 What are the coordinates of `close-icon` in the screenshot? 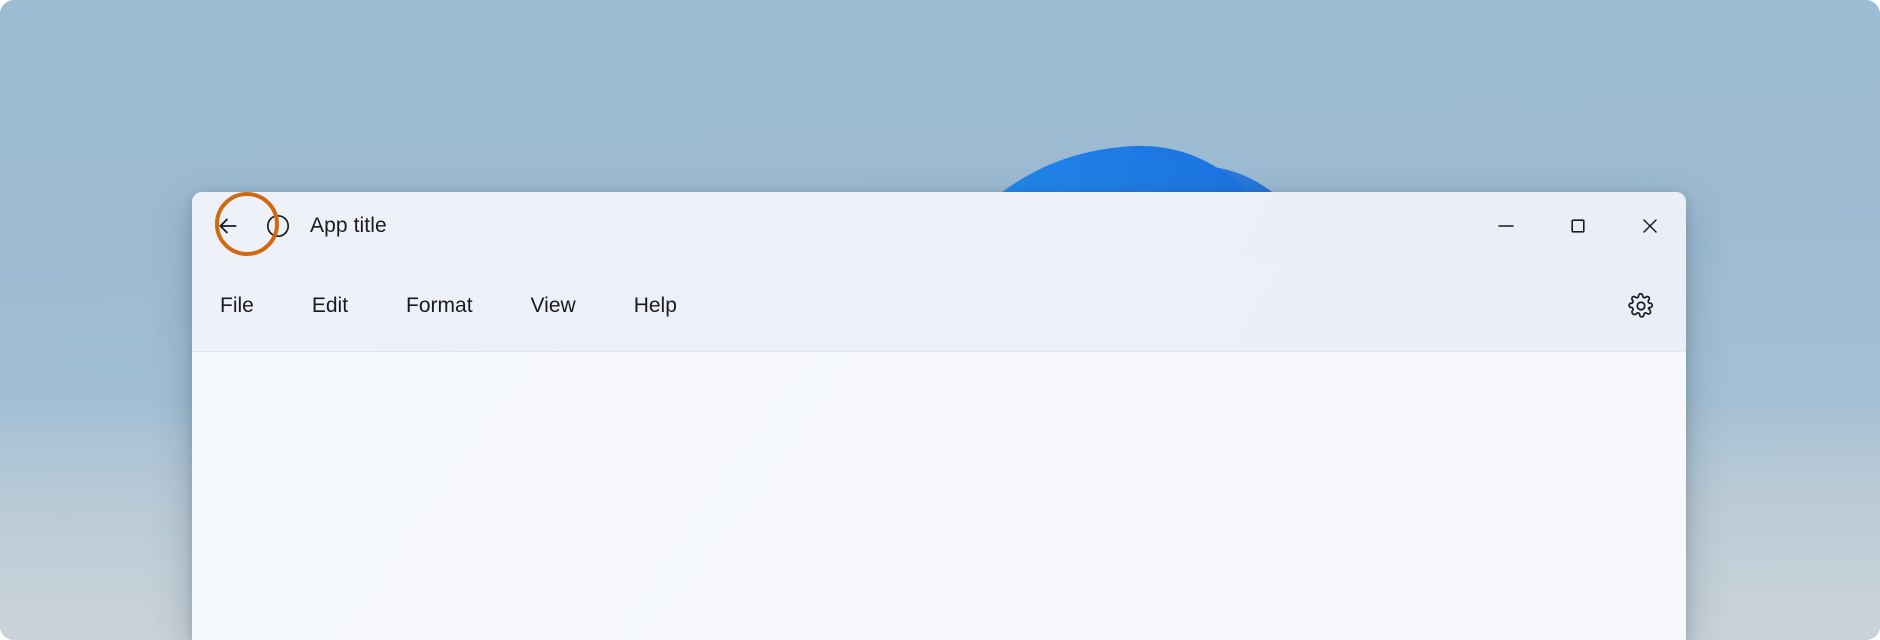 It's located at (1650, 226).